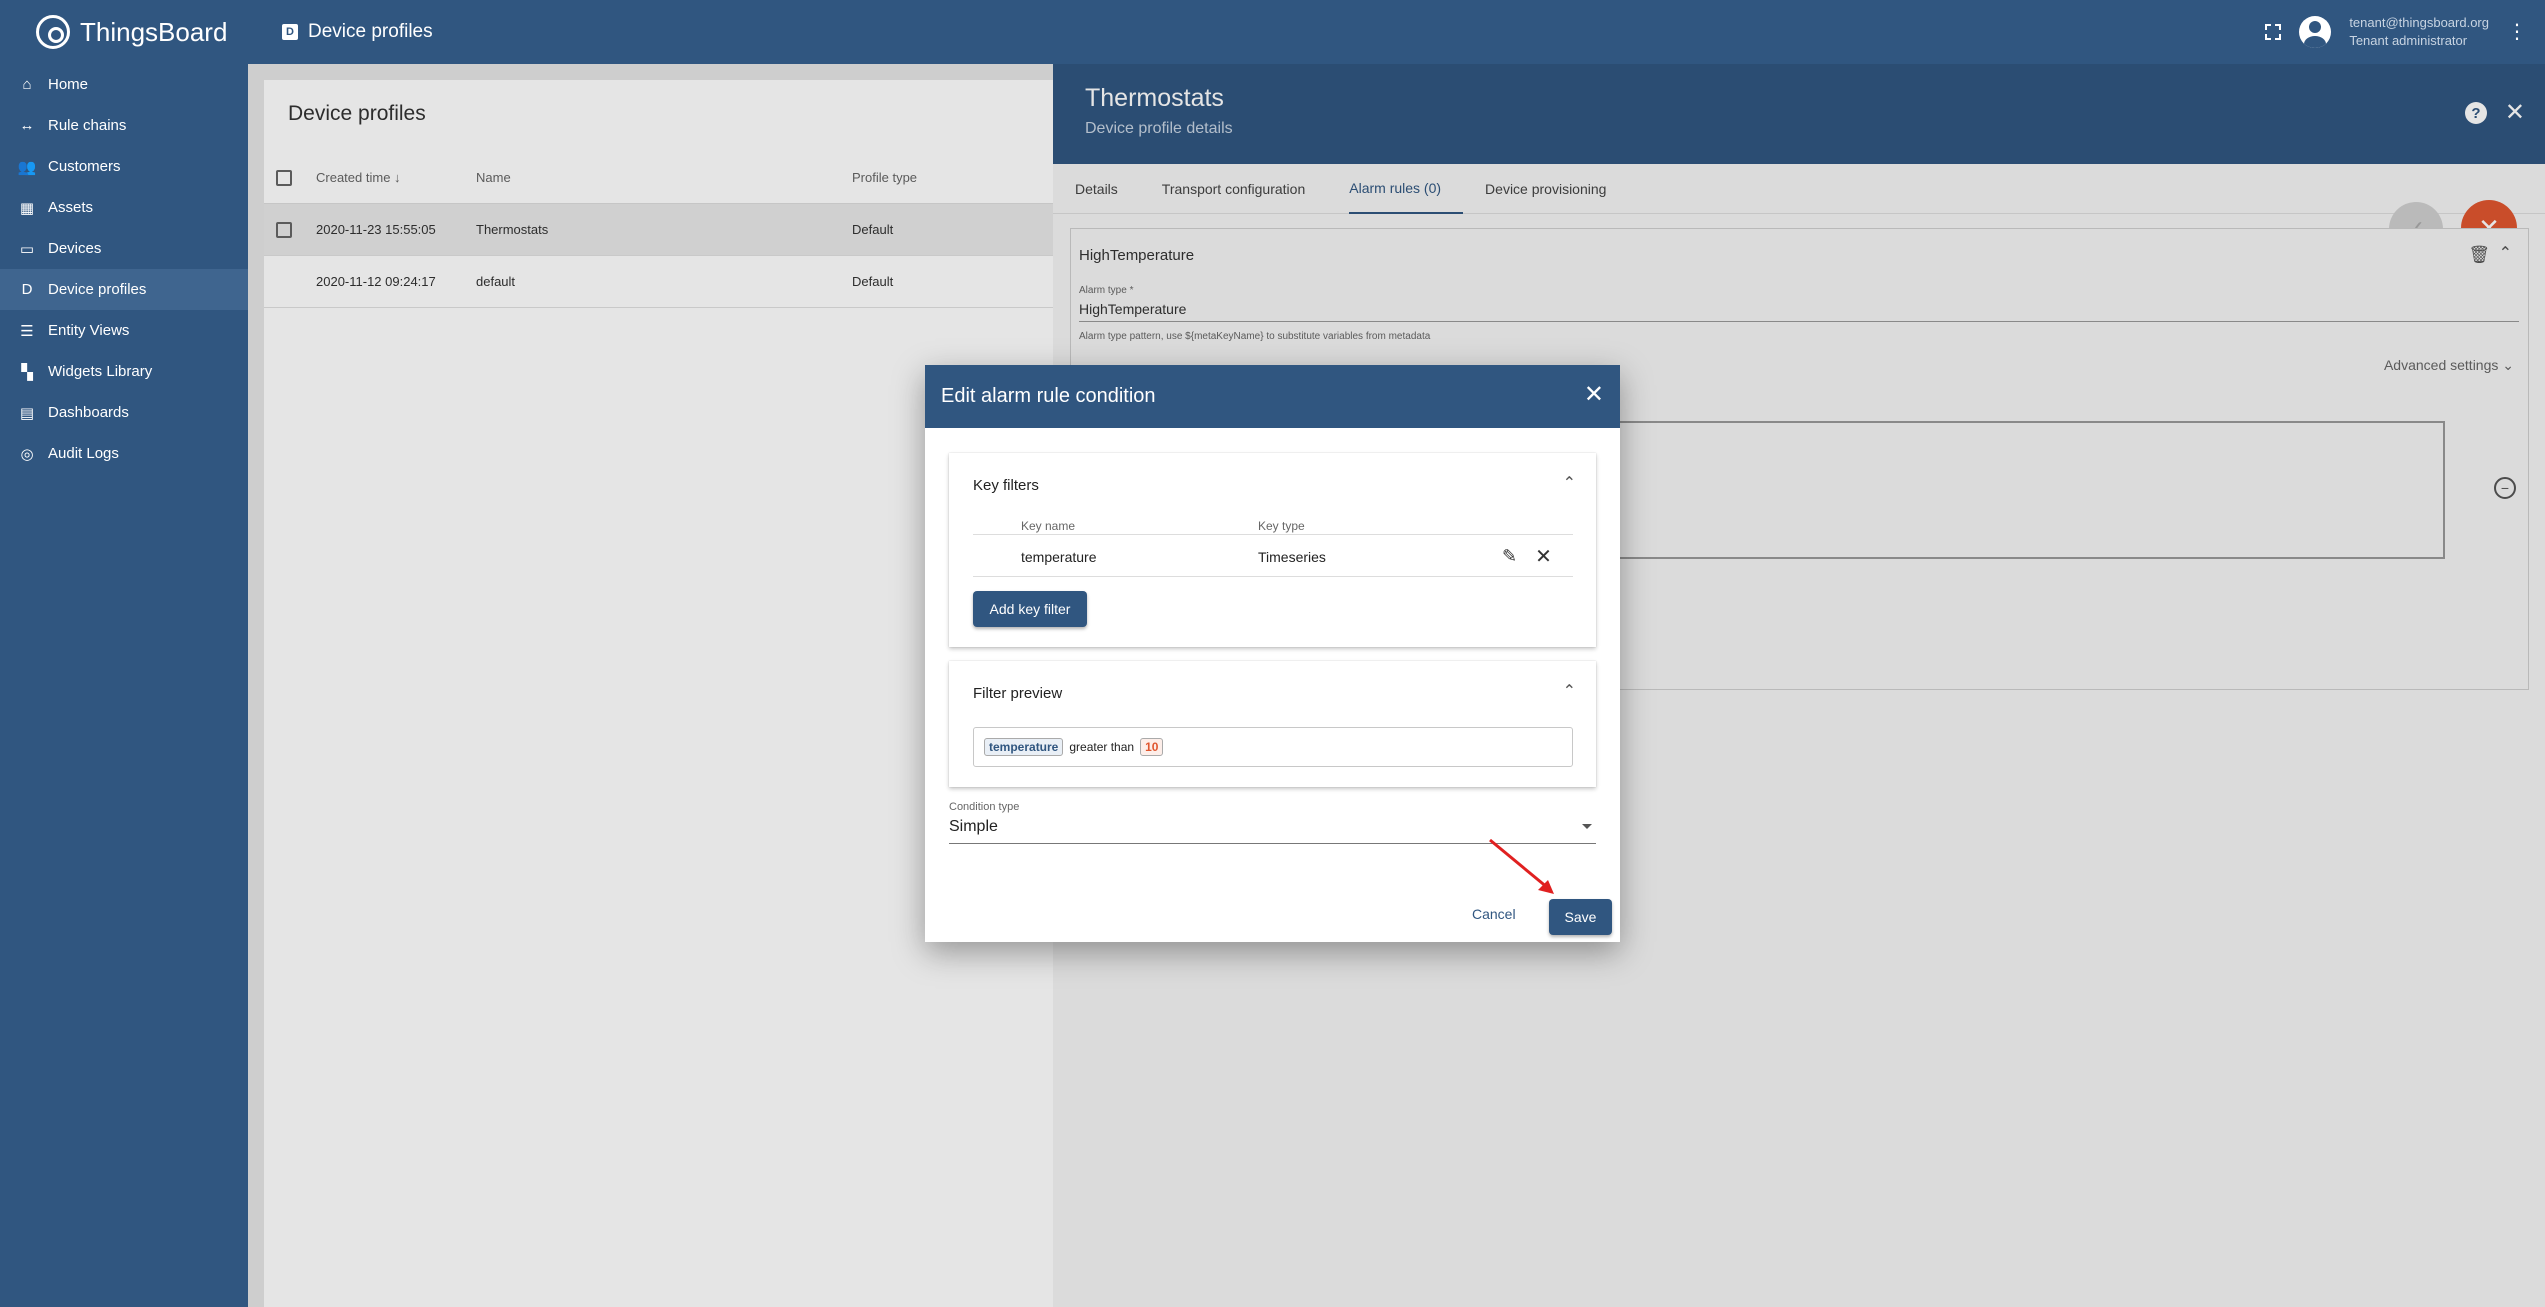  I want to click on filter-preview-box: temperature greater than 10, so click(1273, 747).